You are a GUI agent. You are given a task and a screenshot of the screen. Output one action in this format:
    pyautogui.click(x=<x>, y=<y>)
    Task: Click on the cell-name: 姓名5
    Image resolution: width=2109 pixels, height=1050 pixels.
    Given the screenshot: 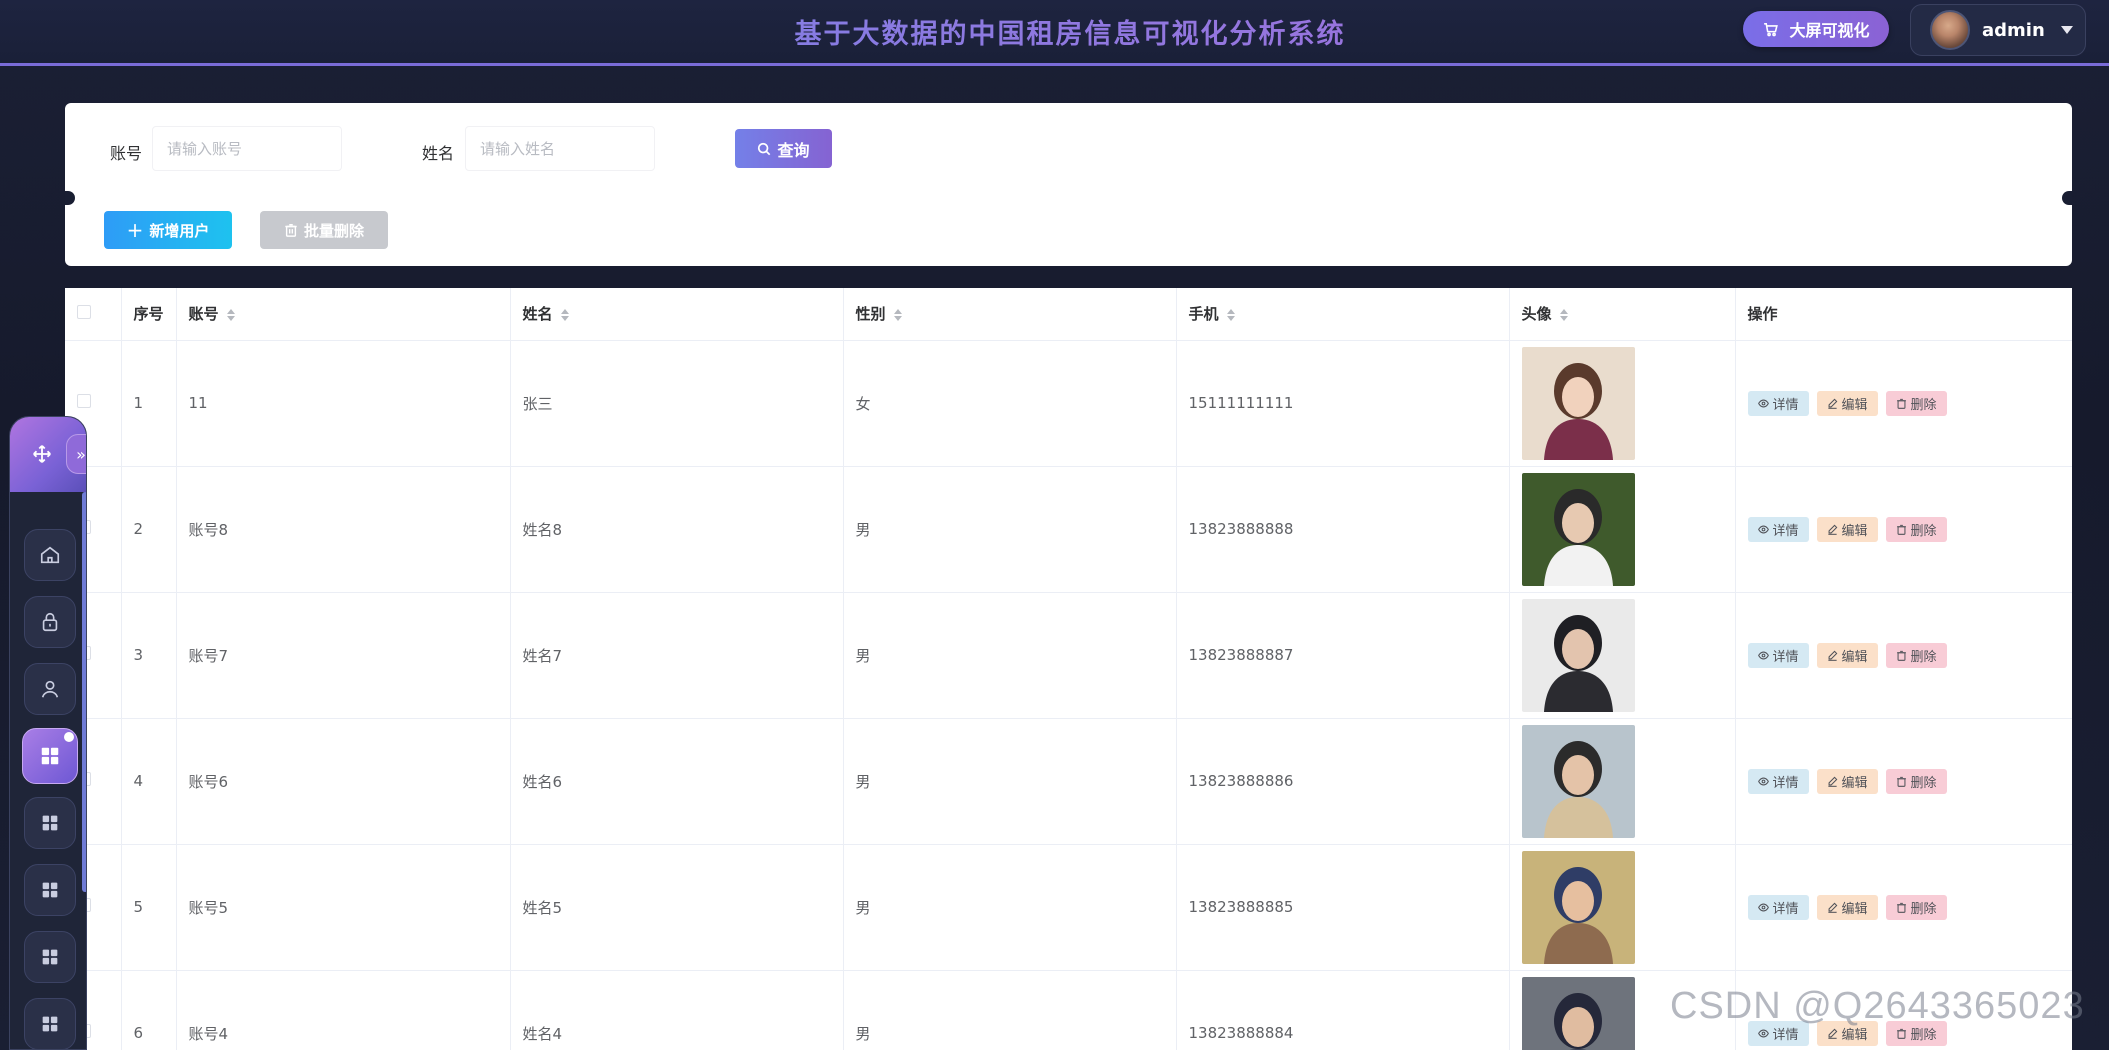 What is the action you would take?
    pyautogui.click(x=677, y=907)
    